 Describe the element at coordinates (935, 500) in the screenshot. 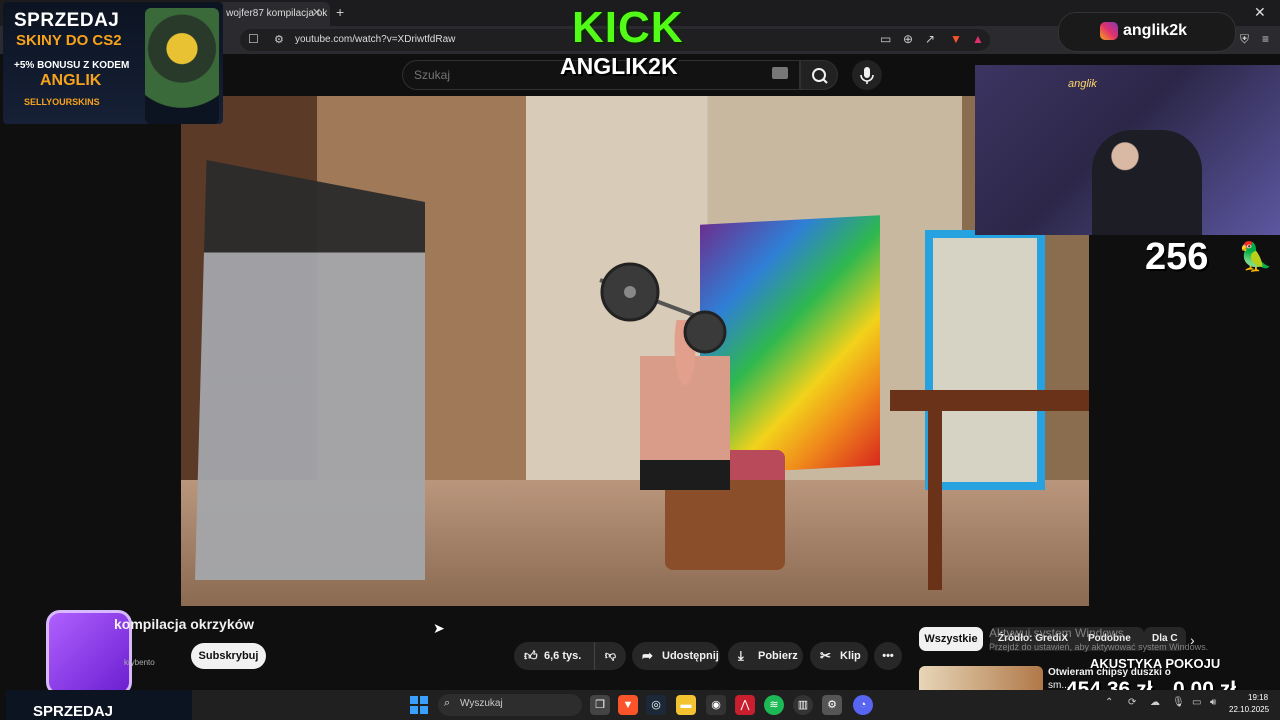

I see `video-scene-table-leg` at that location.